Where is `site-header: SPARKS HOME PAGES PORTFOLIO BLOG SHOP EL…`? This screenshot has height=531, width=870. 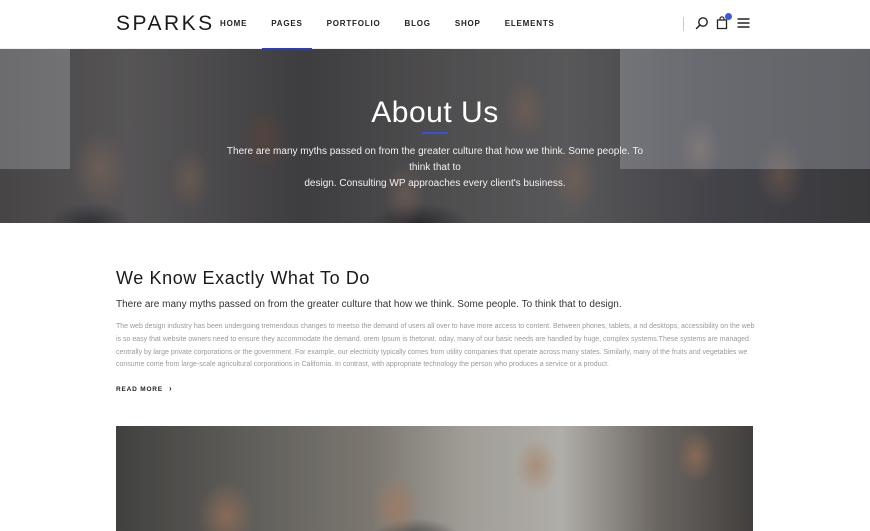
site-header: SPARKS HOME PAGES PORTFOLIO BLOG SHOP EL… is located at coordinates (435, 25).